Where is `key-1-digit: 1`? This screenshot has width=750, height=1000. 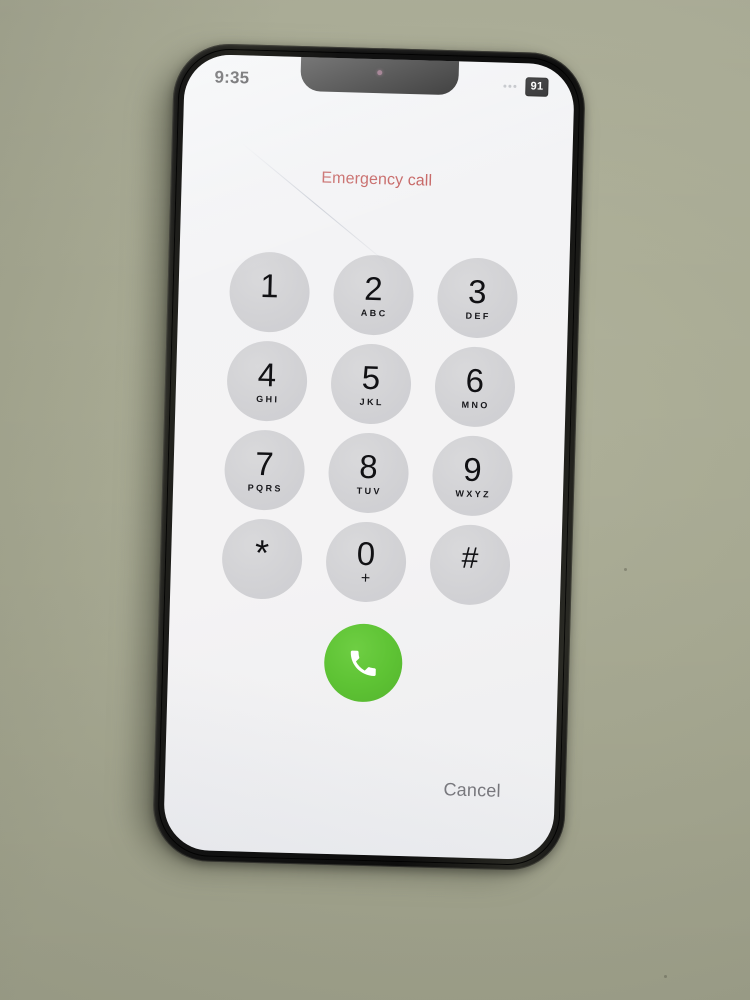 key-1-digit: 1 is located at coordinates (269, 285).